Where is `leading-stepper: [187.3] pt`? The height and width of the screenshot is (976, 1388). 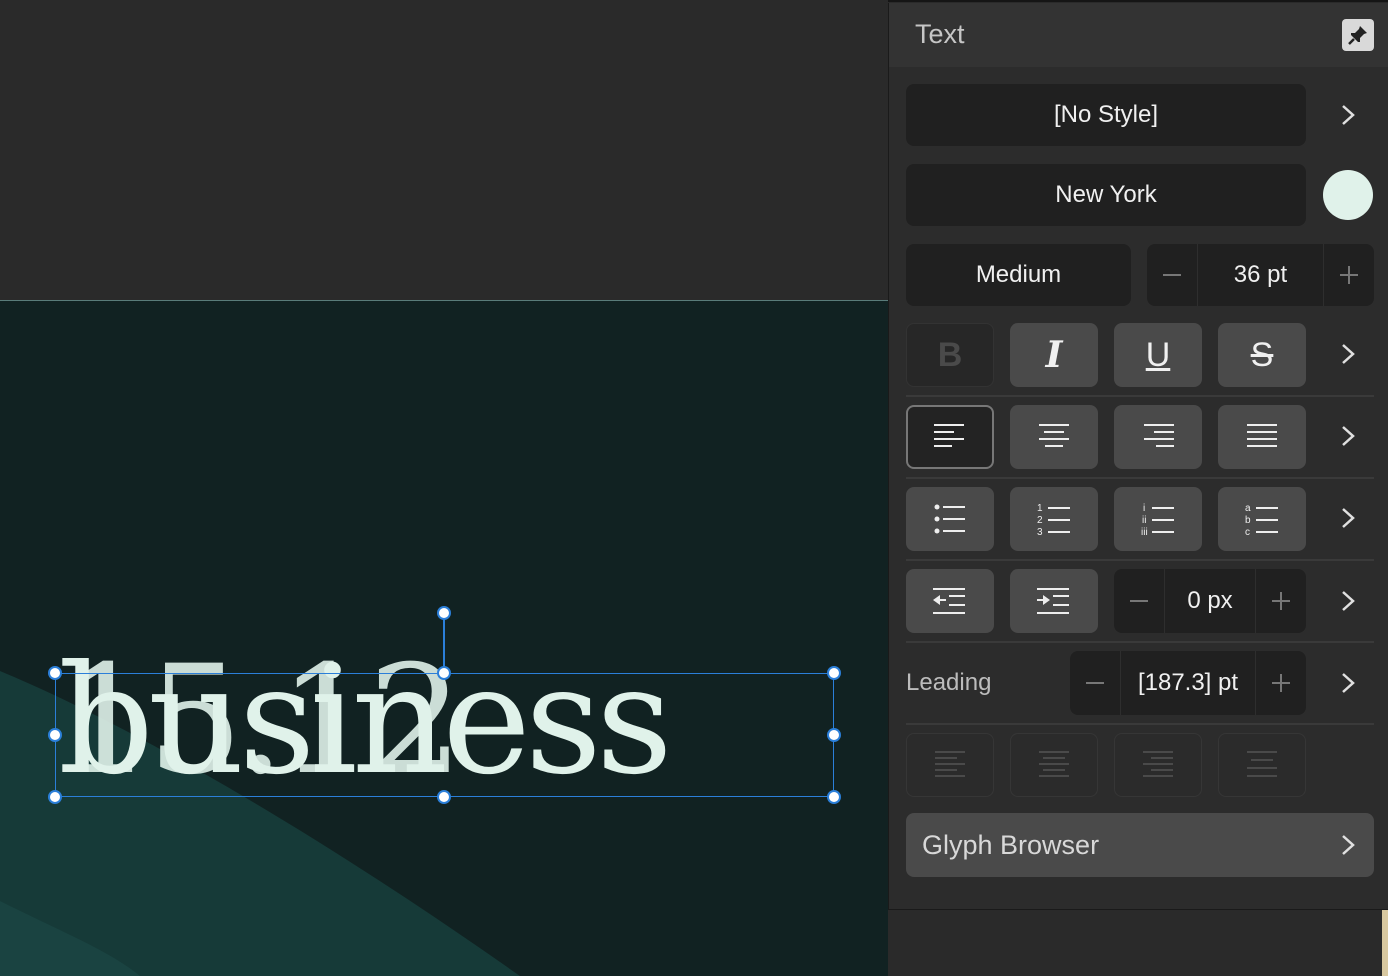
leading-stepper: [187.3] pt is located at coordinates (1188, 683).